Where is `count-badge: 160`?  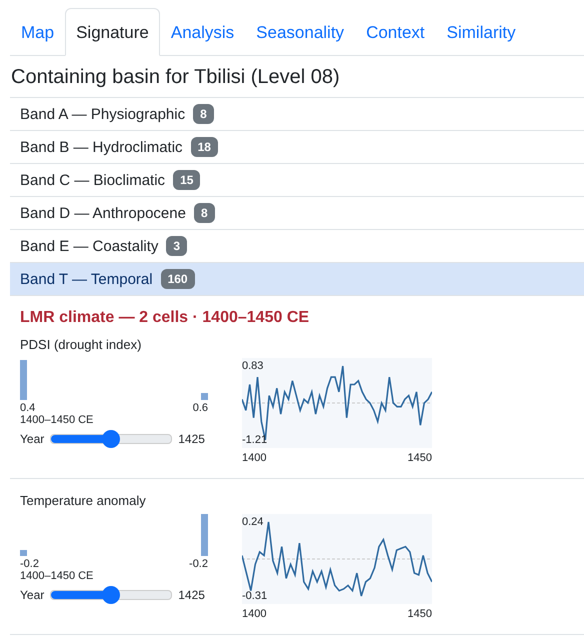 count-badge: 160 is located at coordinates (177, 279).